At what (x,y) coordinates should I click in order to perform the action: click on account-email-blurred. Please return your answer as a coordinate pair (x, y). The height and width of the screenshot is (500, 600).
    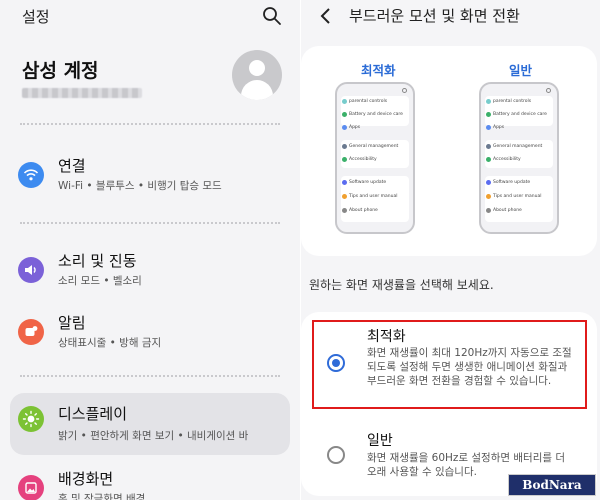
    Looking at the image, I should click on (82, 93).